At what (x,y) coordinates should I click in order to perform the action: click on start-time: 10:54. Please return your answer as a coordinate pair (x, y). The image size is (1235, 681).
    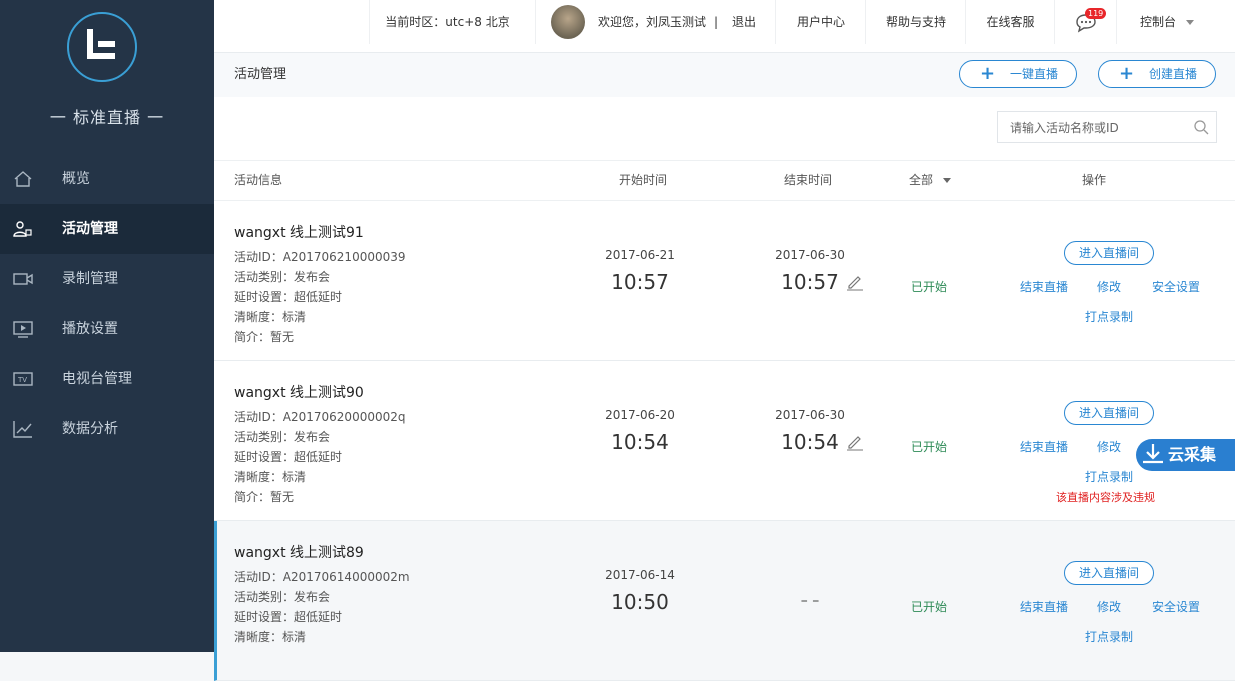
    Looking at the image, I should click on (640, 442).